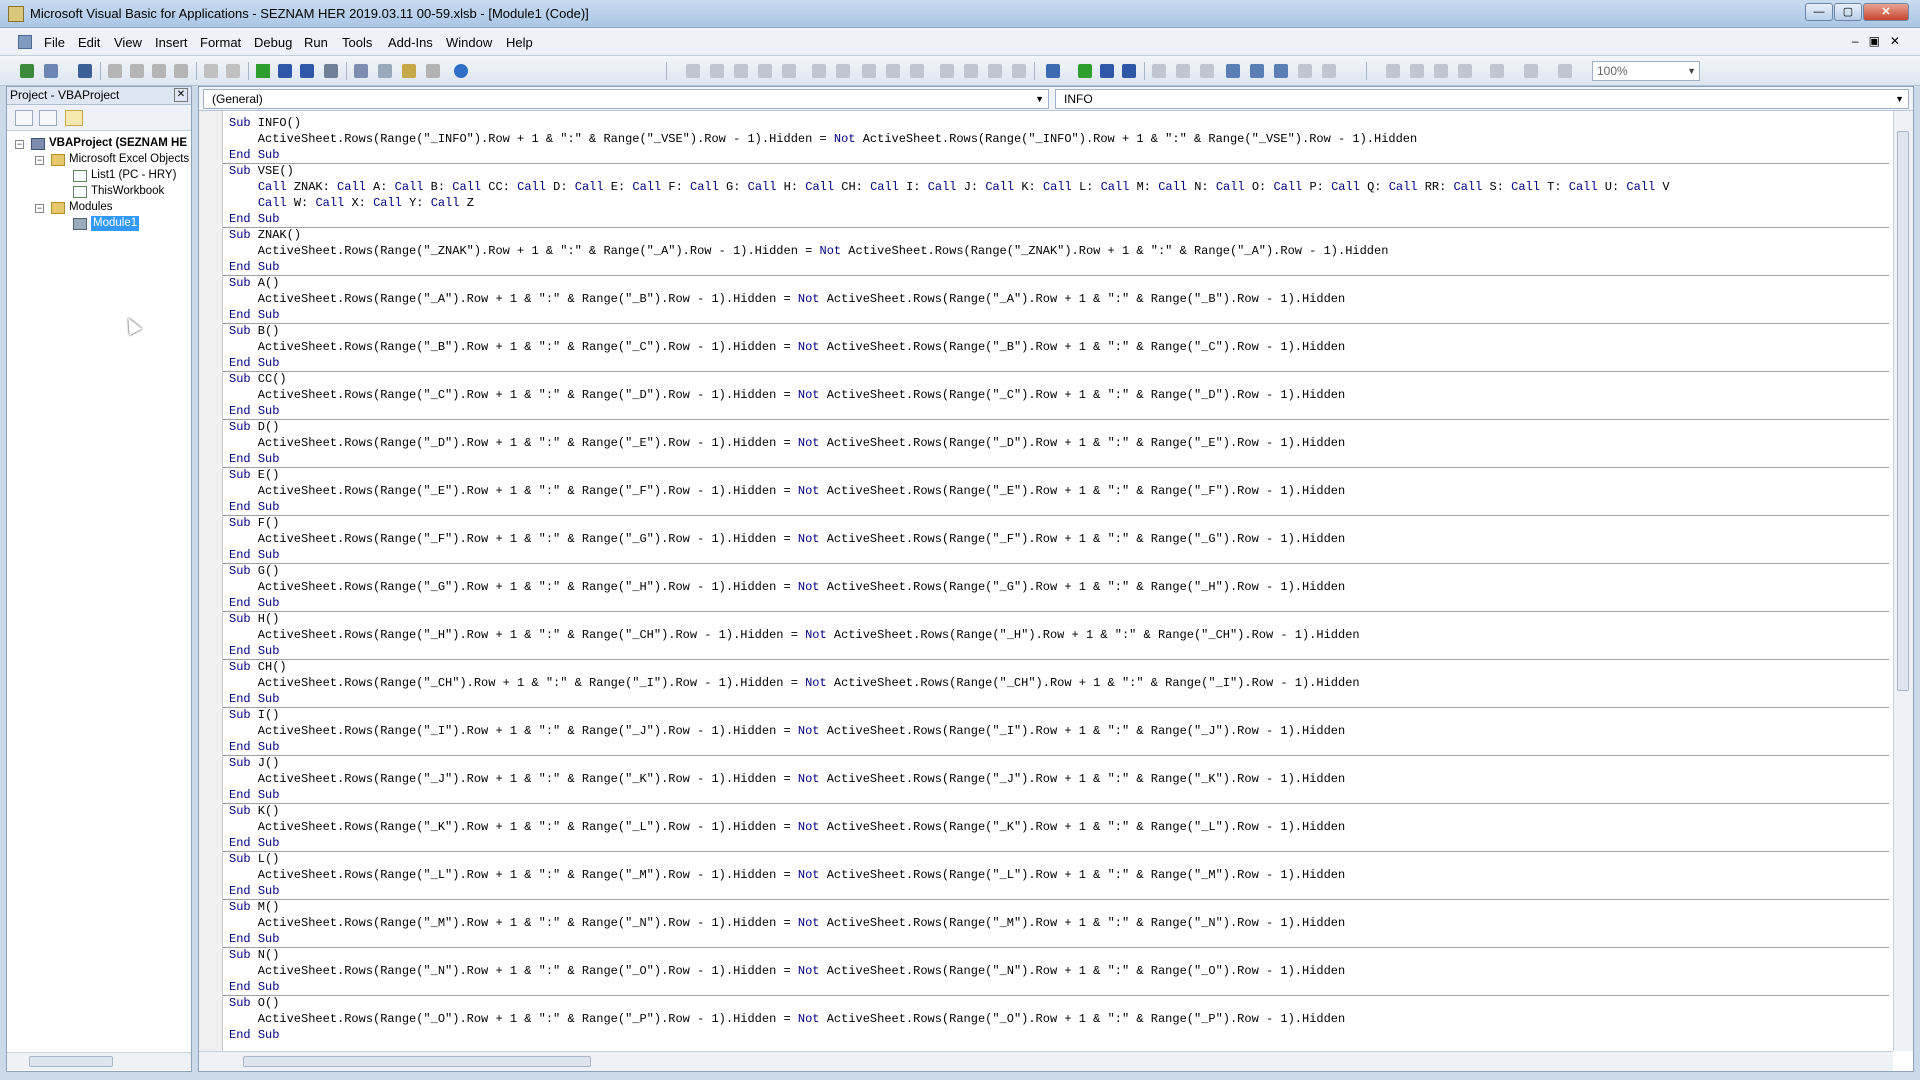 This screenshot has height=1080, width=1920. Describe the element at coordinates (1497, 71) in the screenshot. I see `align-icon` at that location.